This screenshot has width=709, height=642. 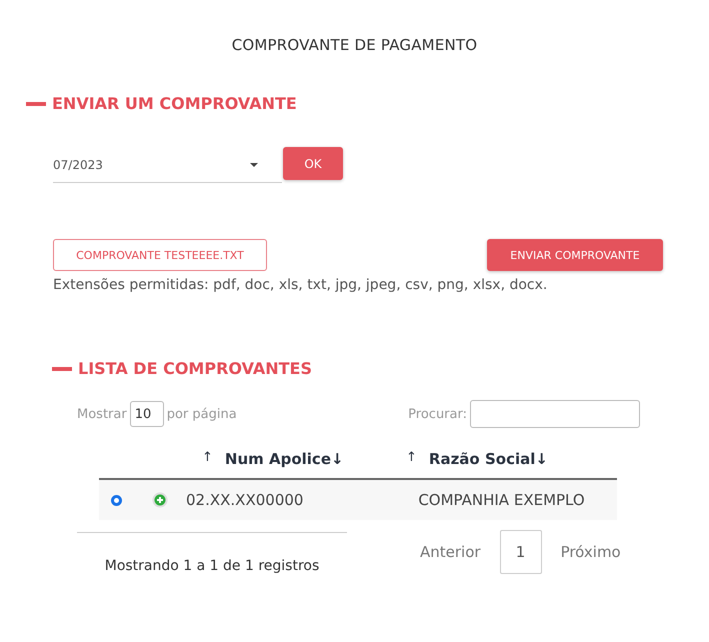 What do you see at coordinates (174, 103) in the screenshot?
I see `section-heading: ENVIAR UM COMPROVANTE` at bounding box center [174, 103].